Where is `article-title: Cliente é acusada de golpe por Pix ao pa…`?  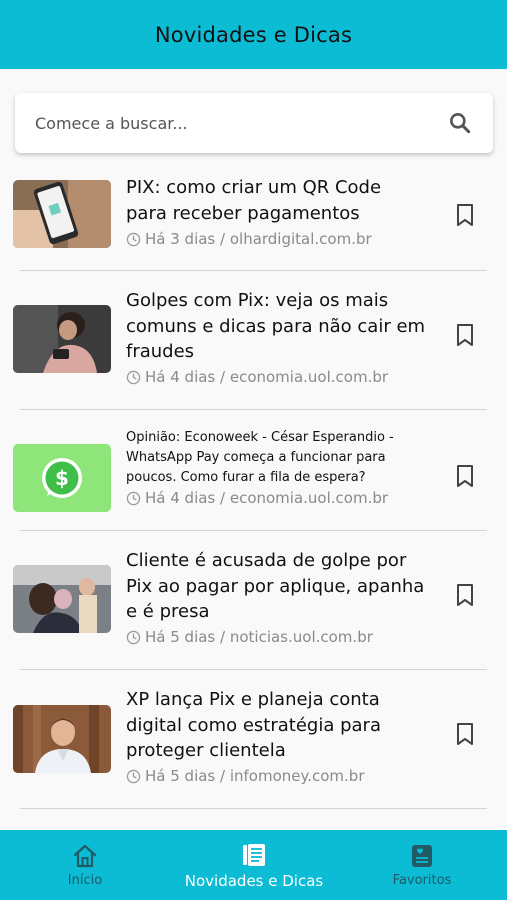 article-title: Cliente é acusada de golpe por Pix ao pa… is located at coordinates (276, 586).